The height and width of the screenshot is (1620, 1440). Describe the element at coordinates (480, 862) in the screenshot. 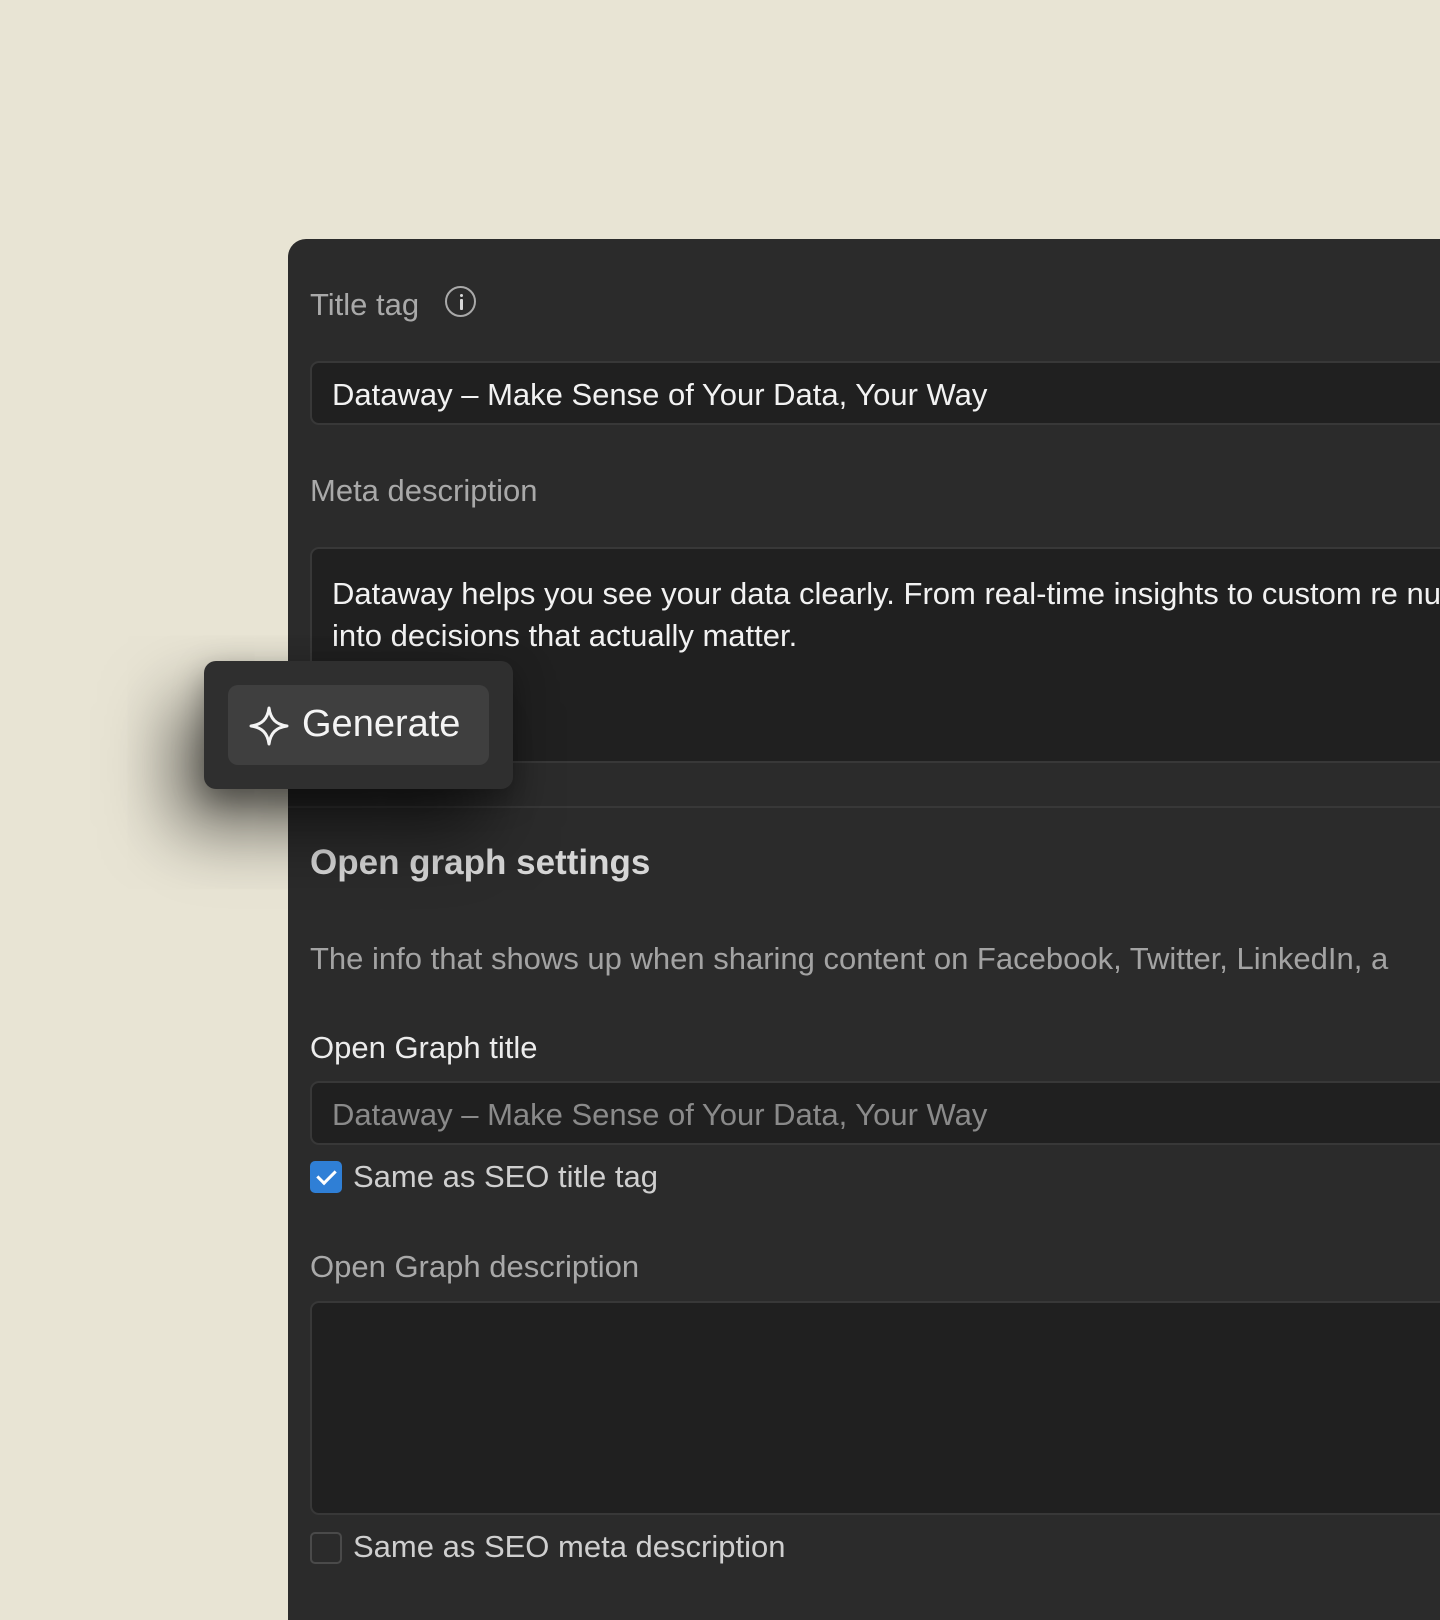

I see `open-graph-section-title: Open graph settings` at that location.